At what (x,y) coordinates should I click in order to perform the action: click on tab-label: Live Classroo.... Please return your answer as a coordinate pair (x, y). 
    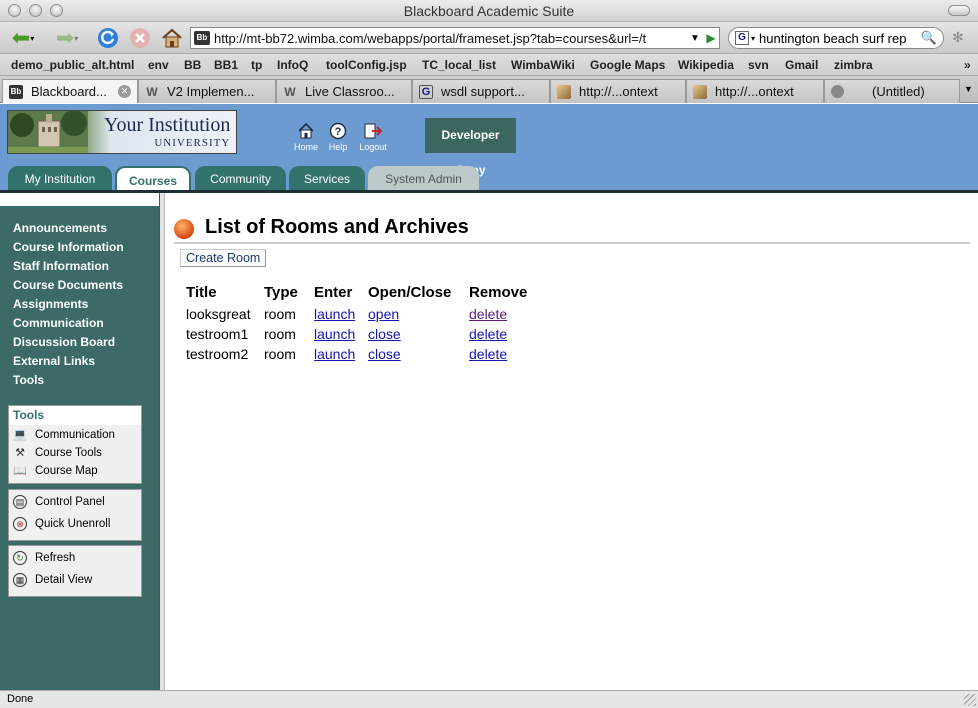
    Looking at the image, I should click on (350, 91).